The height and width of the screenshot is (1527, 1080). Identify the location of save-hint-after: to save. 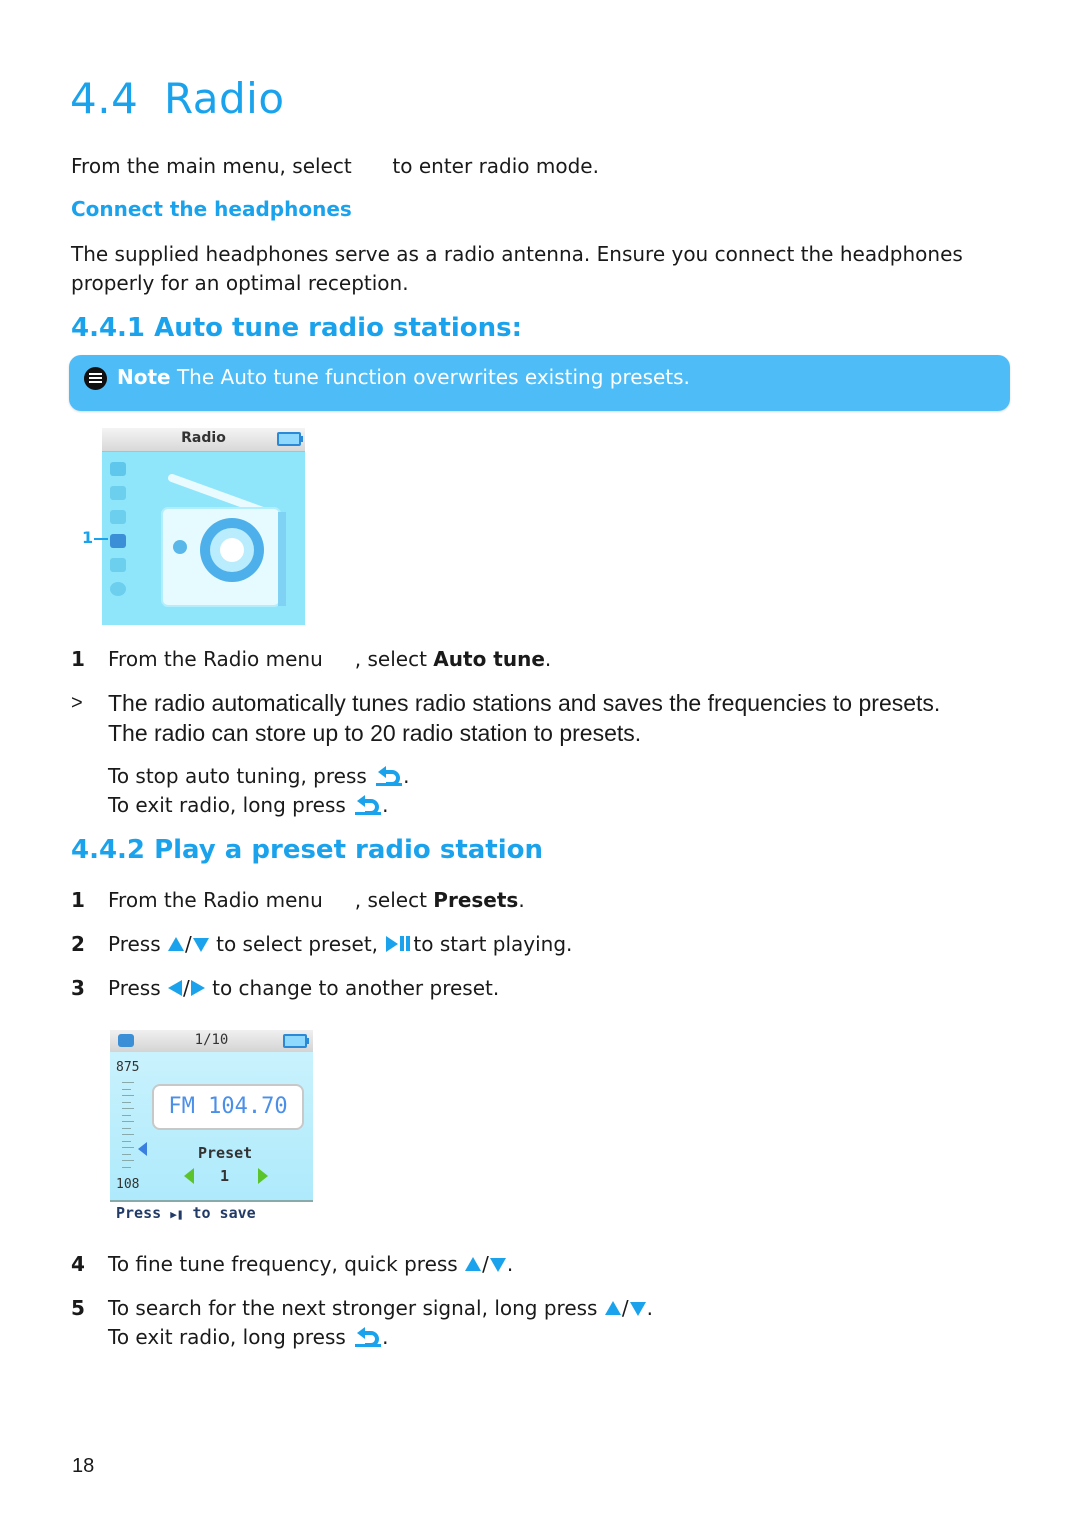
(224, 1213).